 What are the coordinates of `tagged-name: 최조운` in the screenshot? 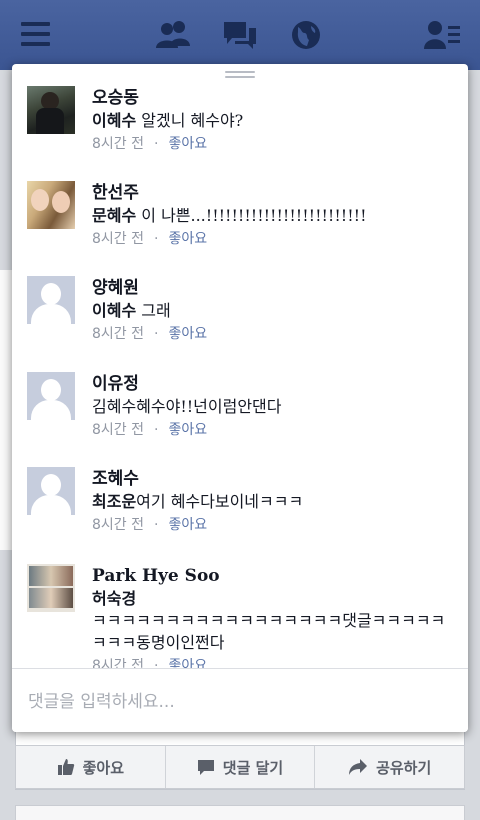 It's located at (114, 501).